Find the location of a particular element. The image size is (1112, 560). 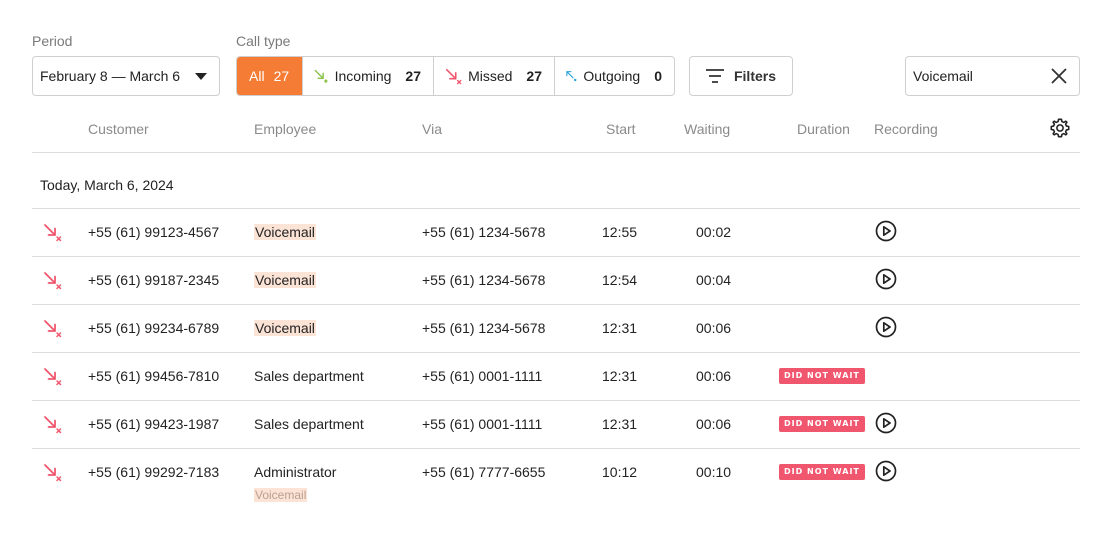

call-type-outgoing-button: Outgoing 0 is located at coordinates (614, 76).